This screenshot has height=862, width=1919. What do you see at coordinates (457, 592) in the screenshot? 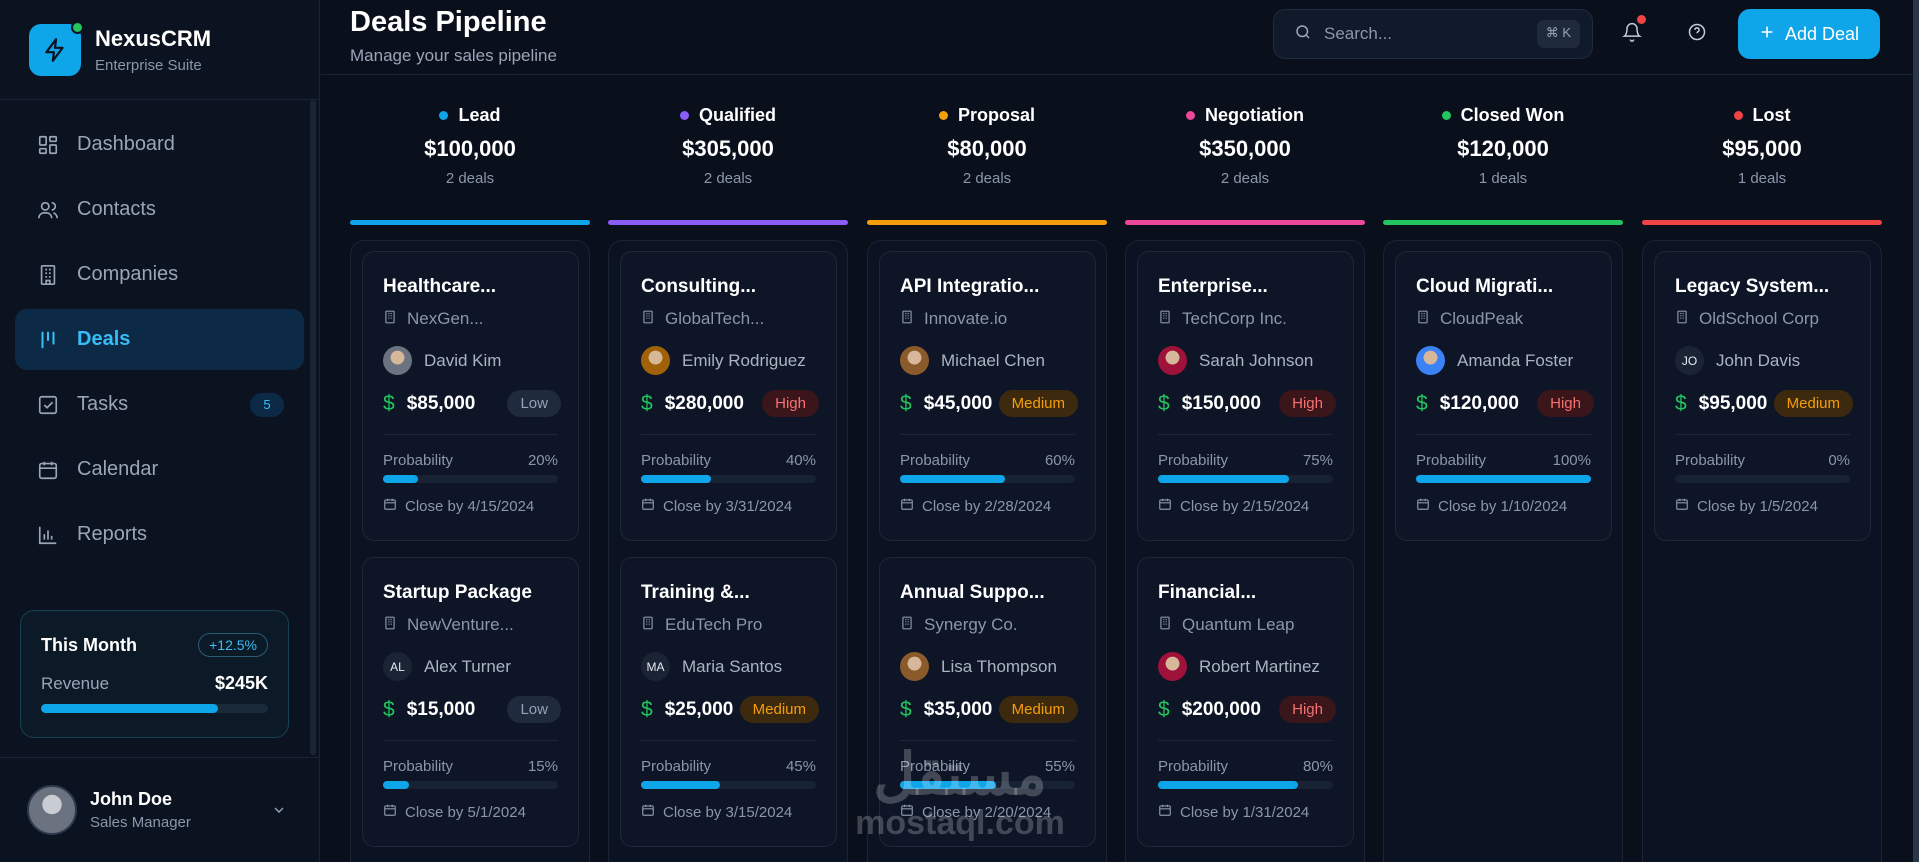
I see `deal-title: Startup Package` at bounding box center [457, 592].